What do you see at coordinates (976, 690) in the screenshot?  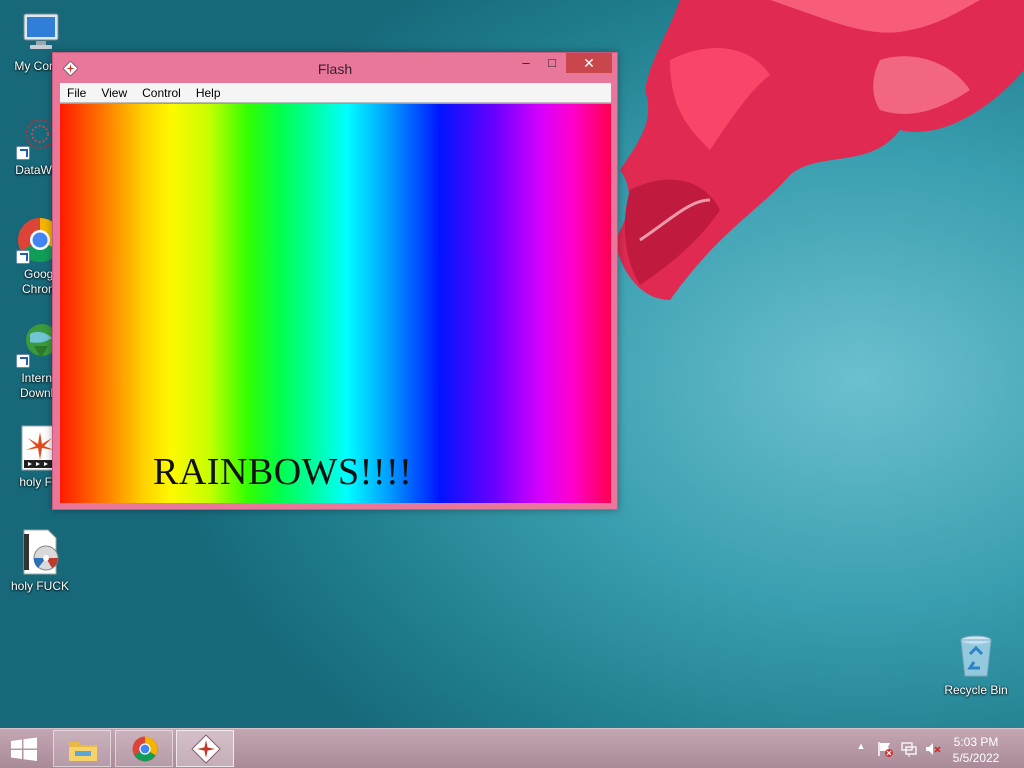 I see `desktop-icon-label: Recycle Bin` at bounding box center [976, 690].